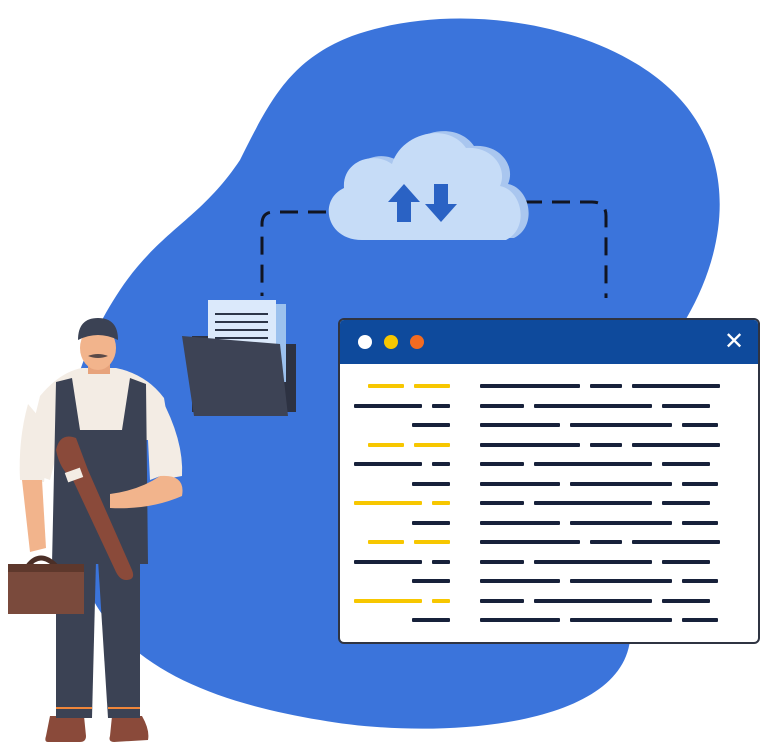  Describe the element at coordinates (734, 341) in the screenshot. I see `close-icon: ✕` at that location.